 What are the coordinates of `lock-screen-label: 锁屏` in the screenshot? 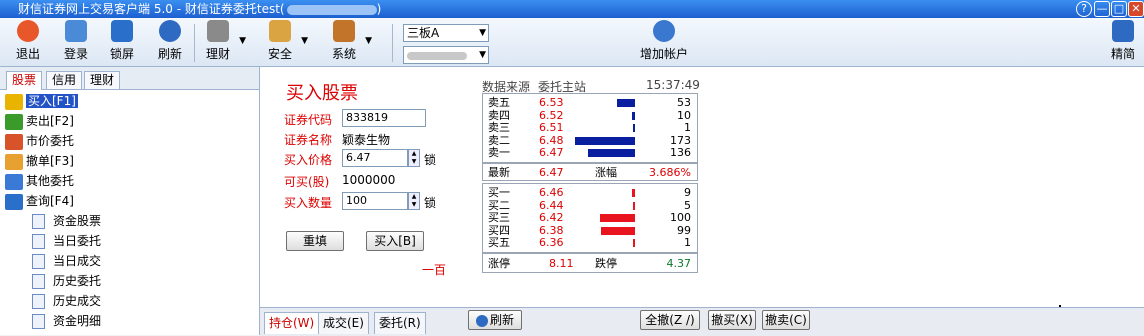 It's located at (121, 54).